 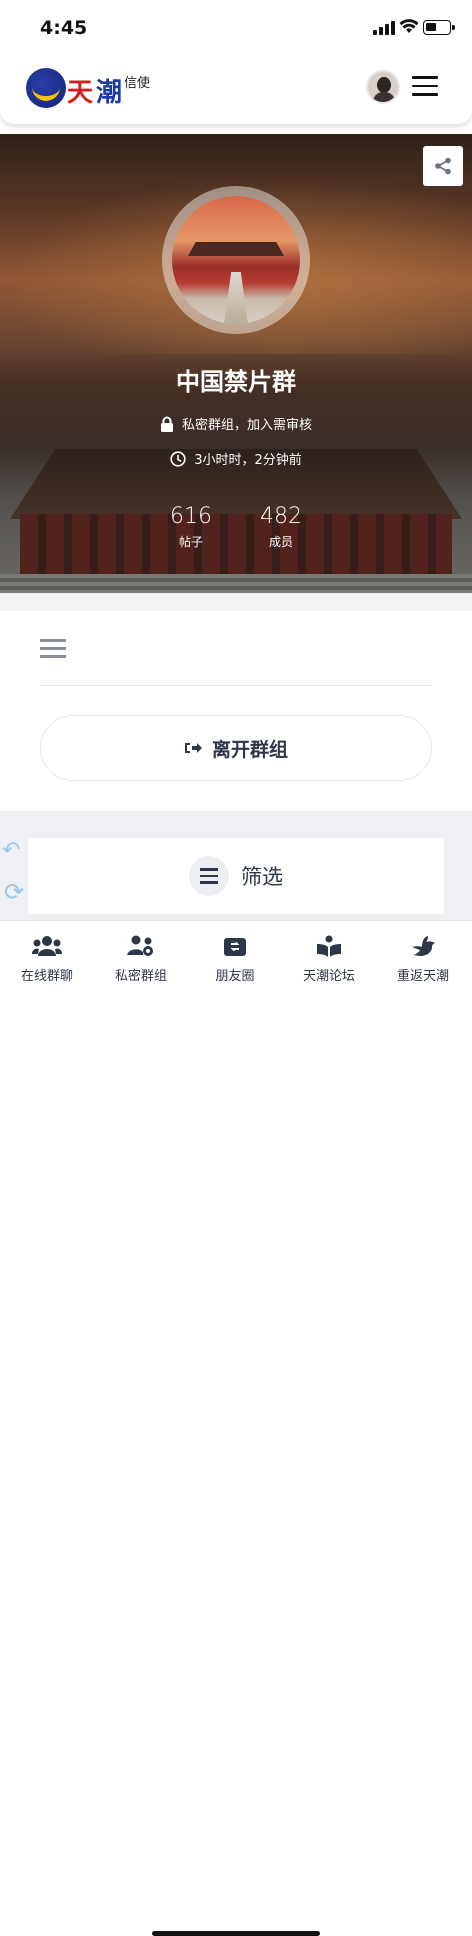 What do you see at coordinates (191, 516) in the screenshot?
I see `stat-posts-value: 616` at bounding box center [191, 516].